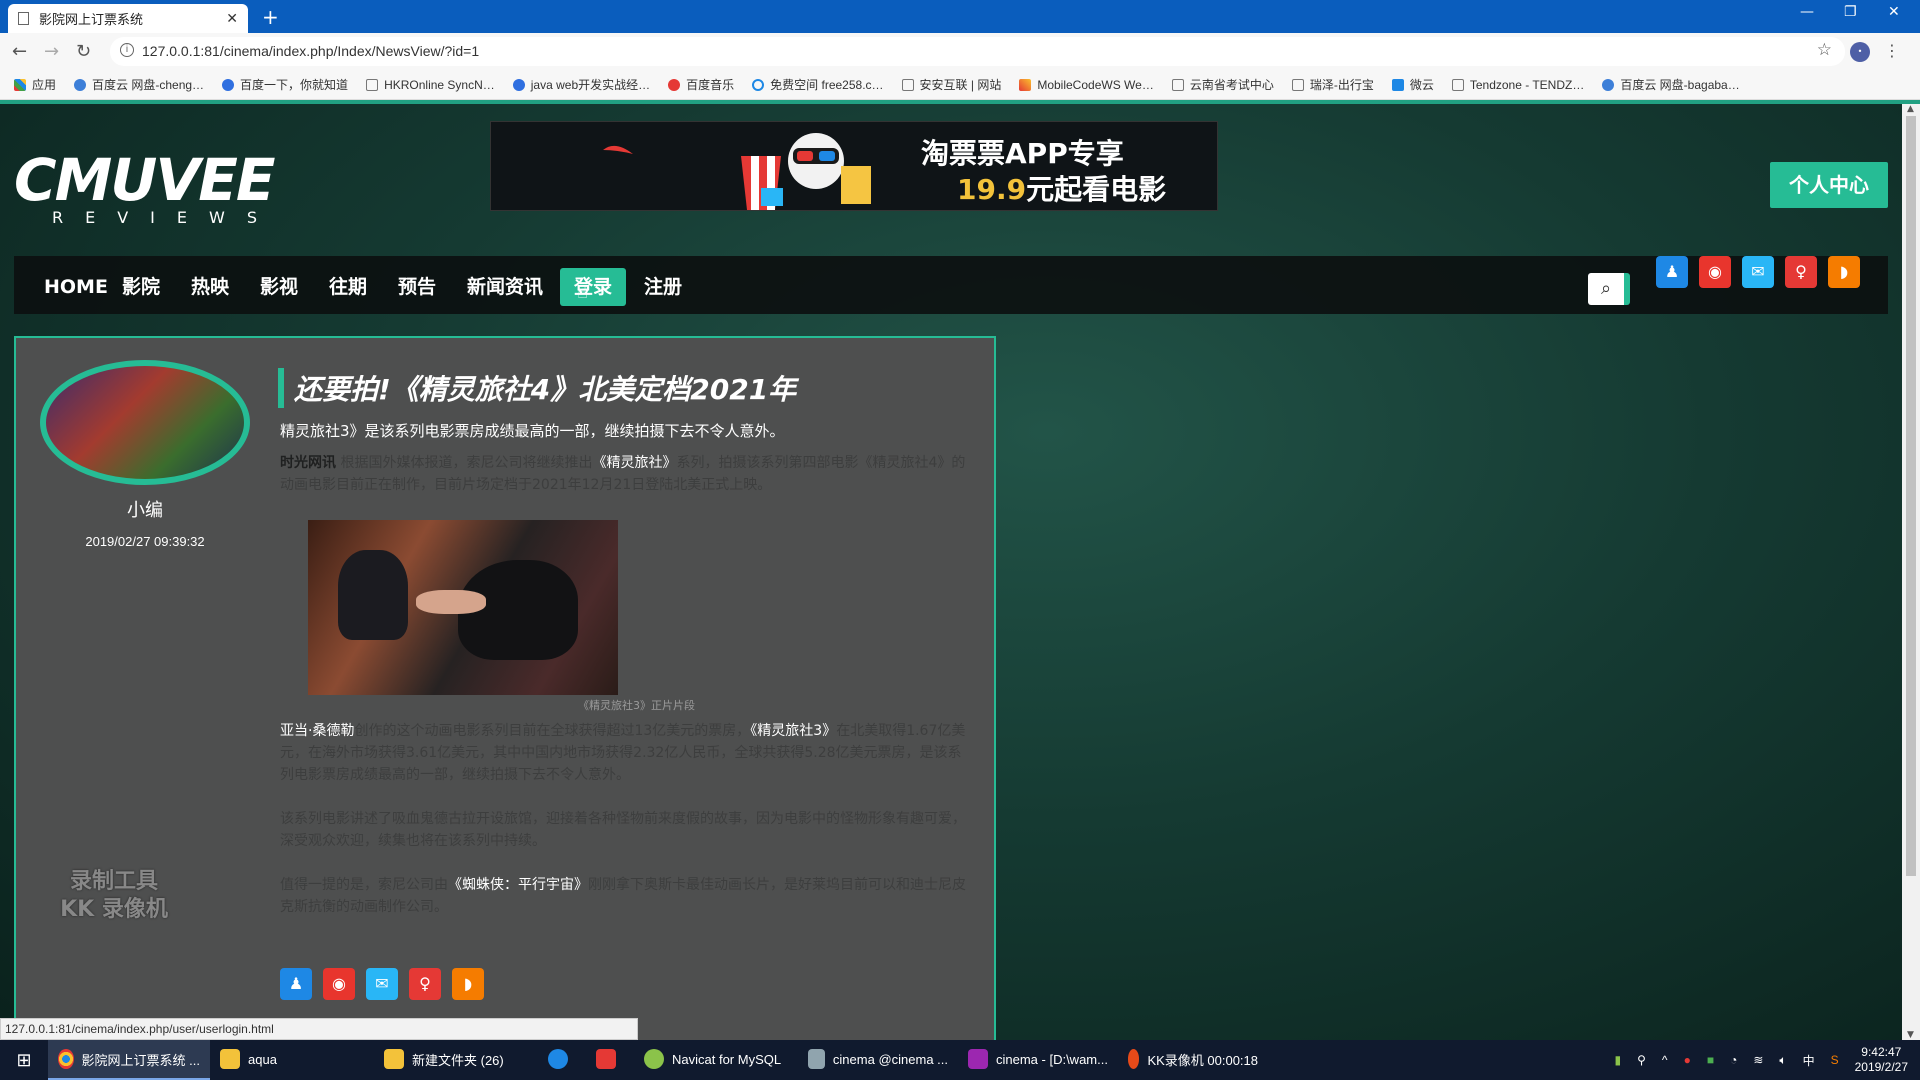 This screenshot has width=1920, height=1080. I want to click on qzone-icon: ♀, so click(1801, 272).